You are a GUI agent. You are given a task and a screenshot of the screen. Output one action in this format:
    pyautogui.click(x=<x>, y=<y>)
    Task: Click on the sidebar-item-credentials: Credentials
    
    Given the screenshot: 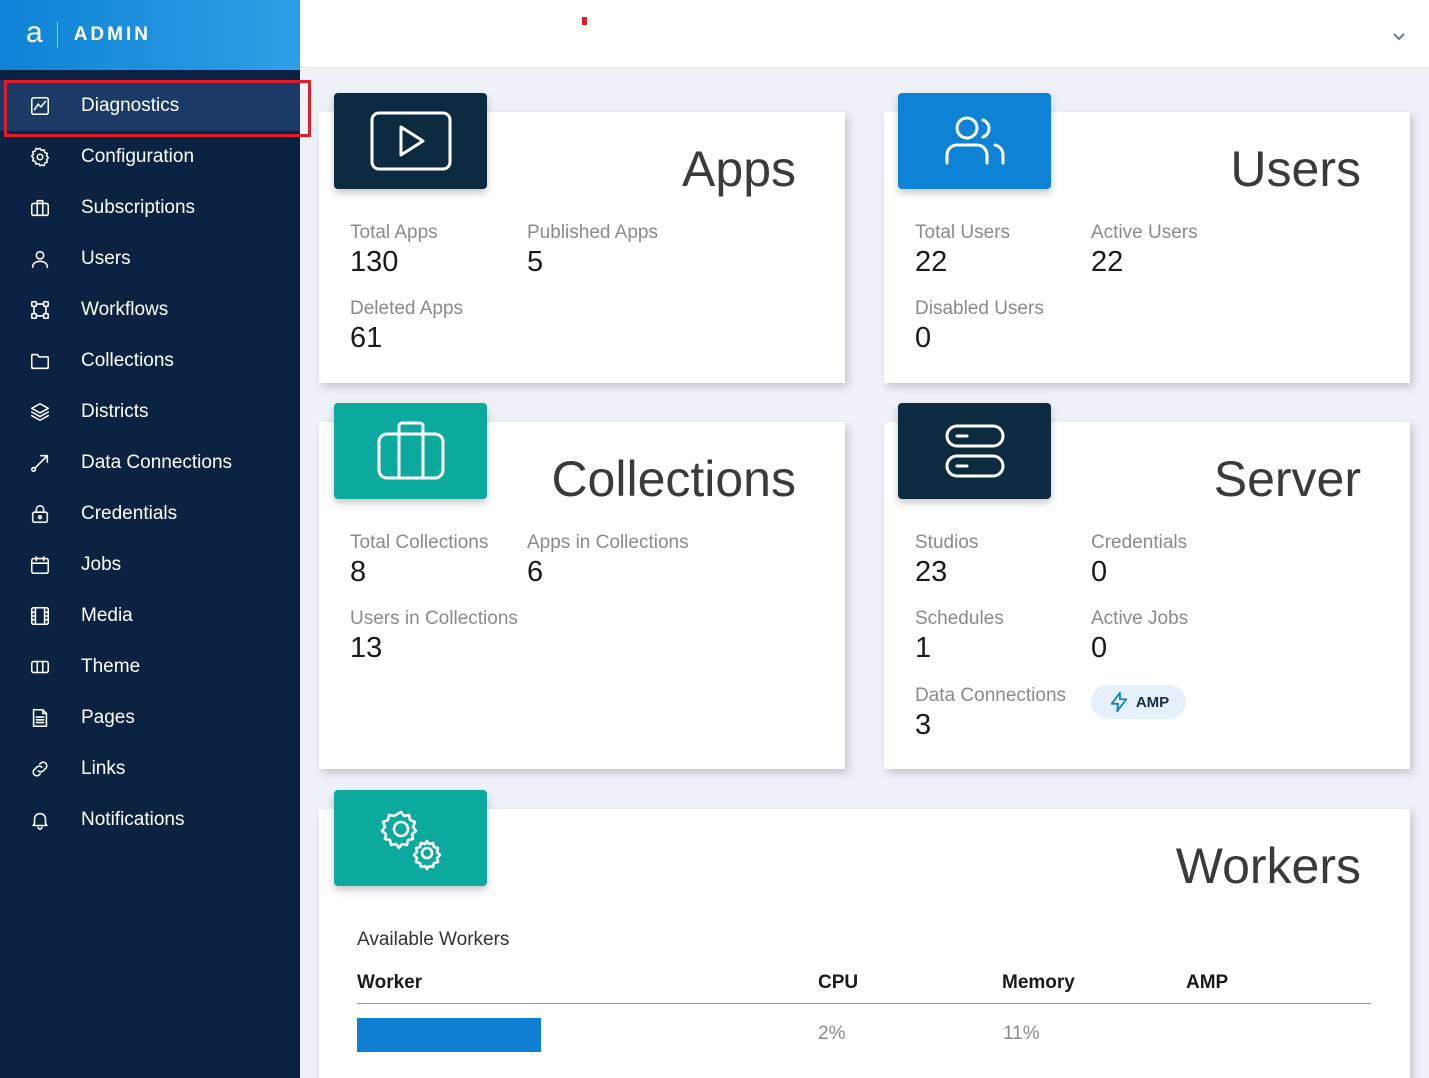 What is the action you would take?
    pyautogui.click(x=150, y=513)
    